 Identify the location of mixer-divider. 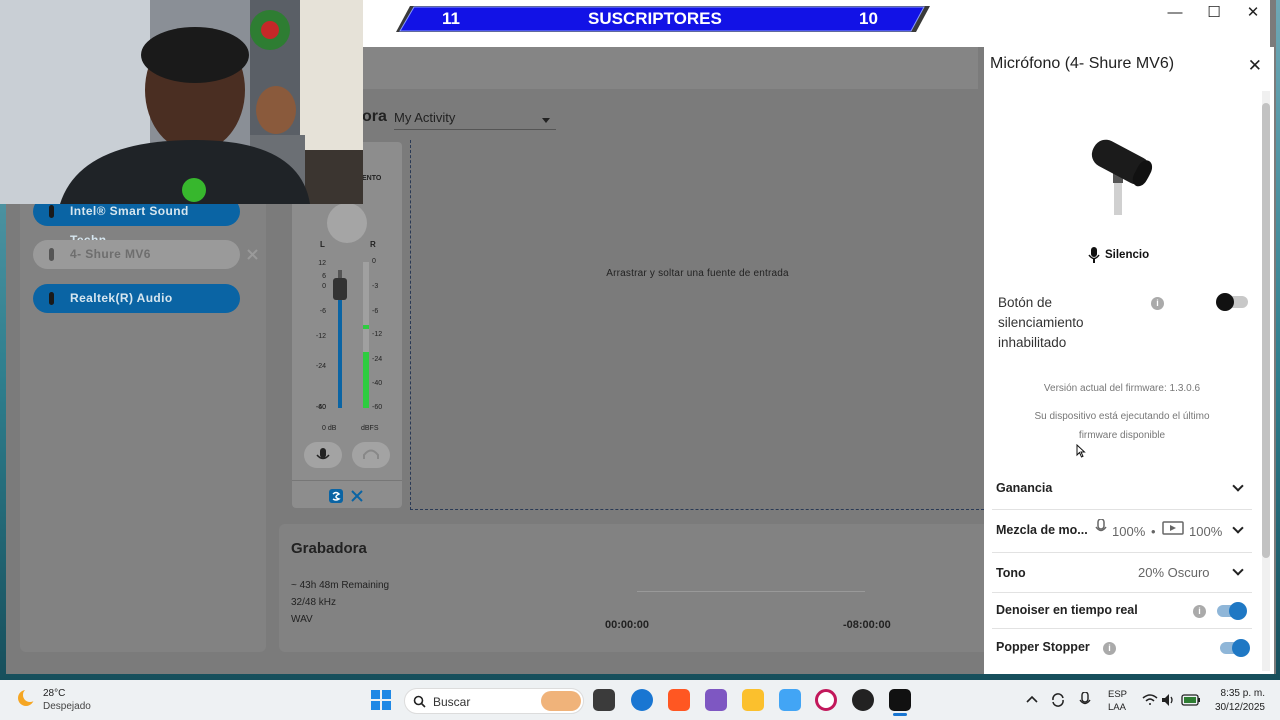
(347, 480).